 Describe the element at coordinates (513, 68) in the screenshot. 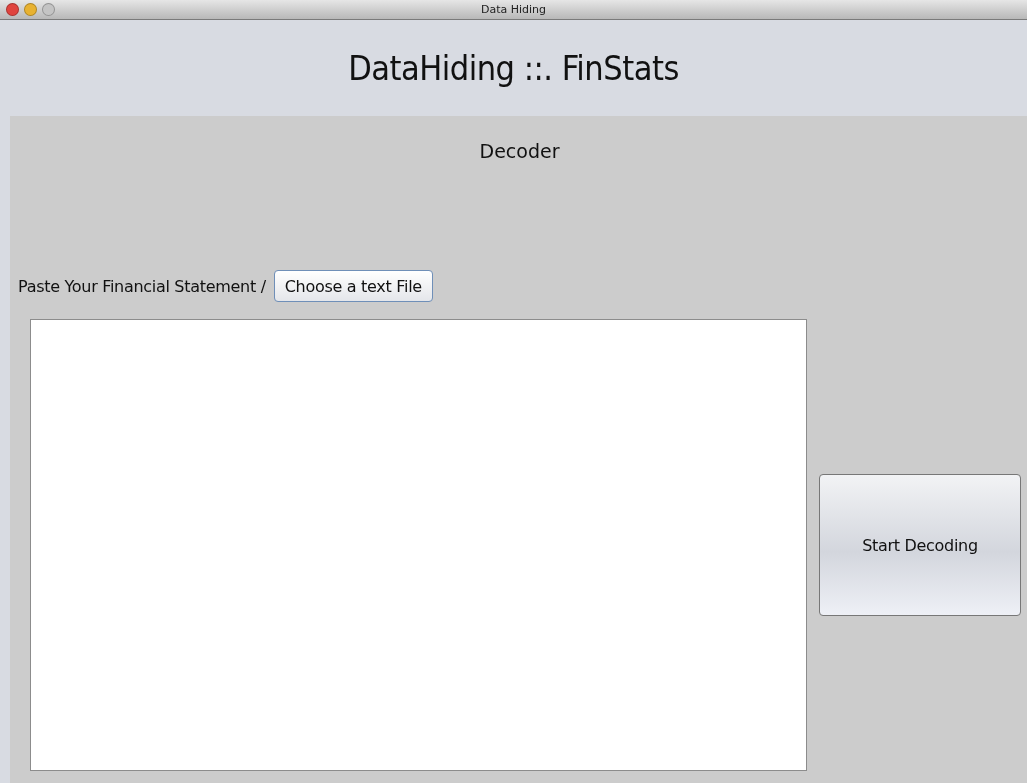

I see `app-title: DataHiding ::. FinStats` at that location.